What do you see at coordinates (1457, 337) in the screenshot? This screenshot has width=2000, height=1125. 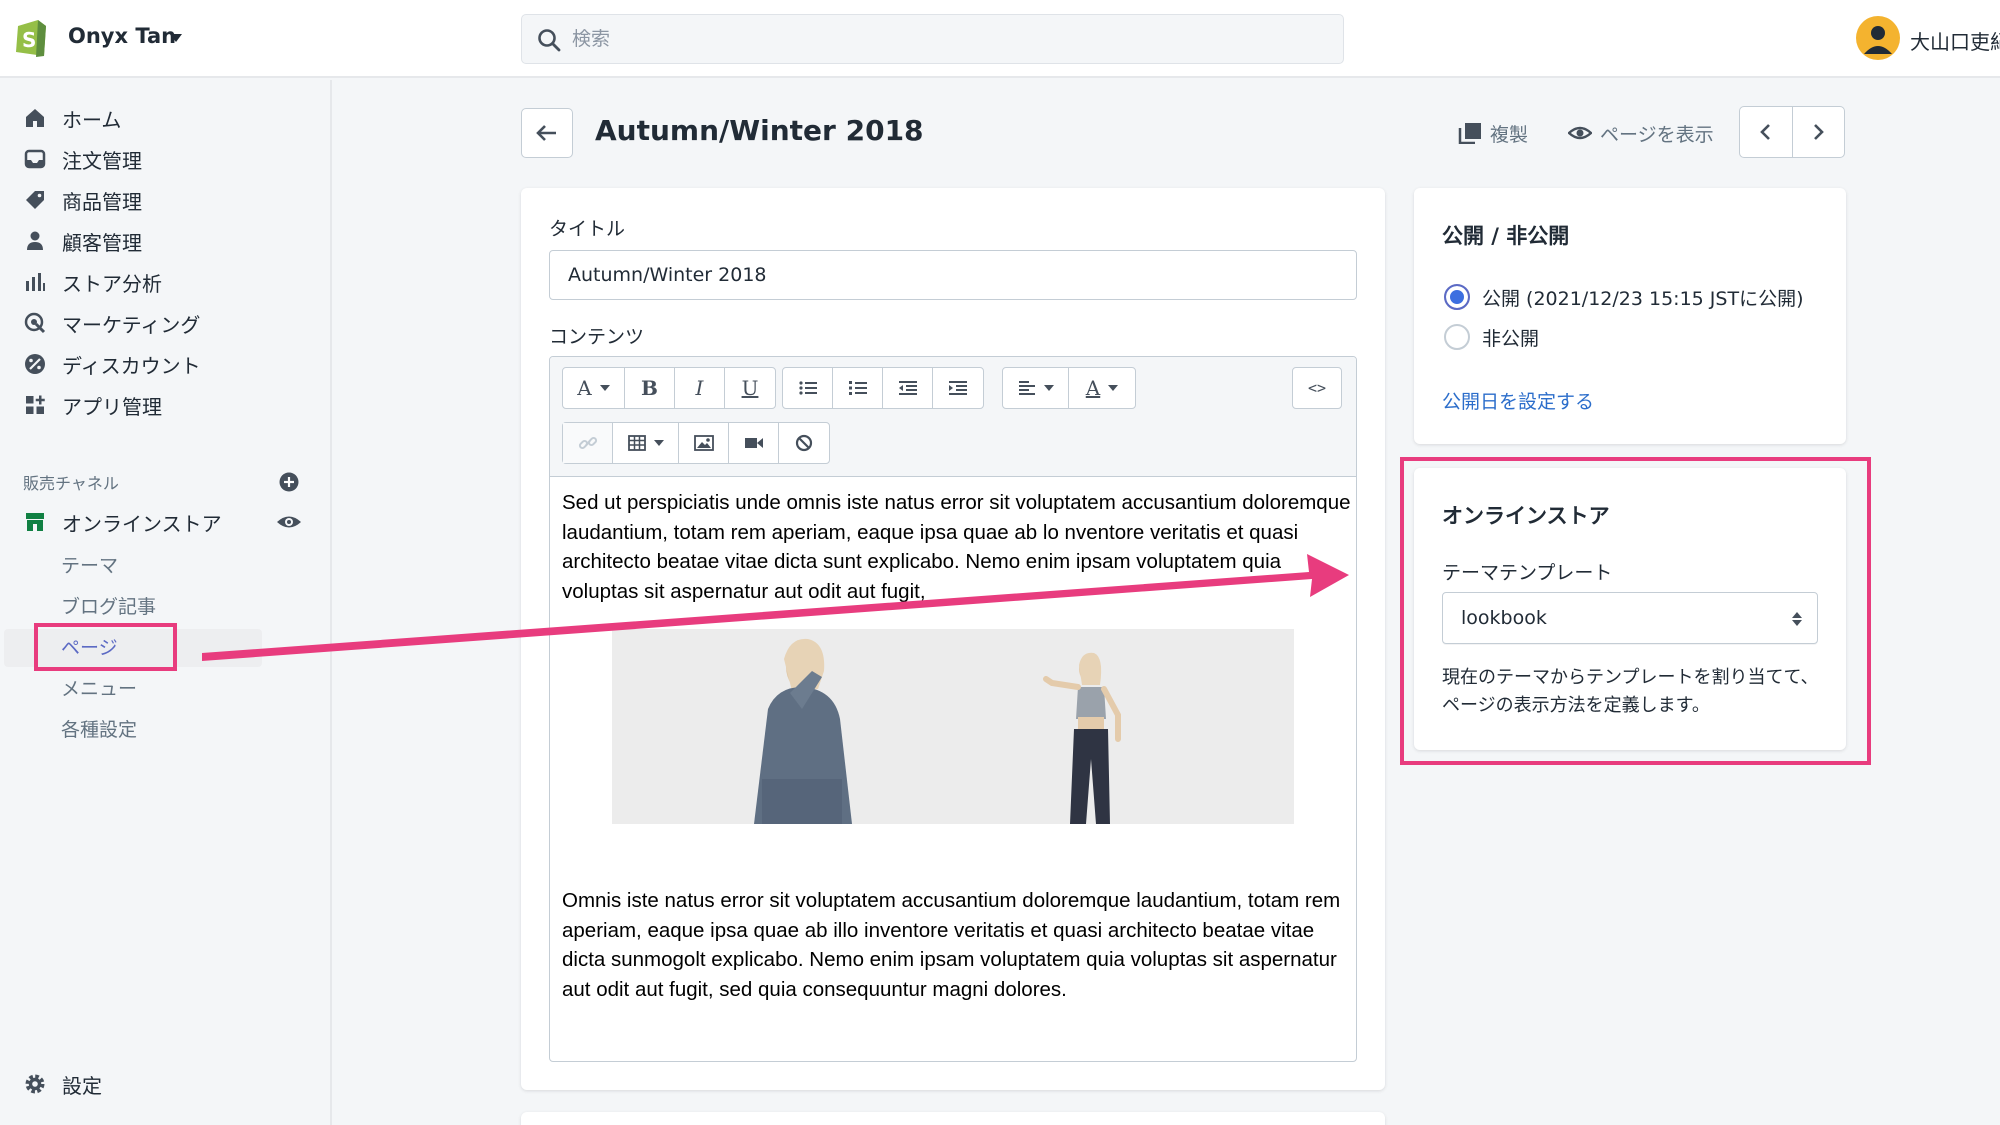 I see `hidden-radio` at bounding box center [1457, 337].